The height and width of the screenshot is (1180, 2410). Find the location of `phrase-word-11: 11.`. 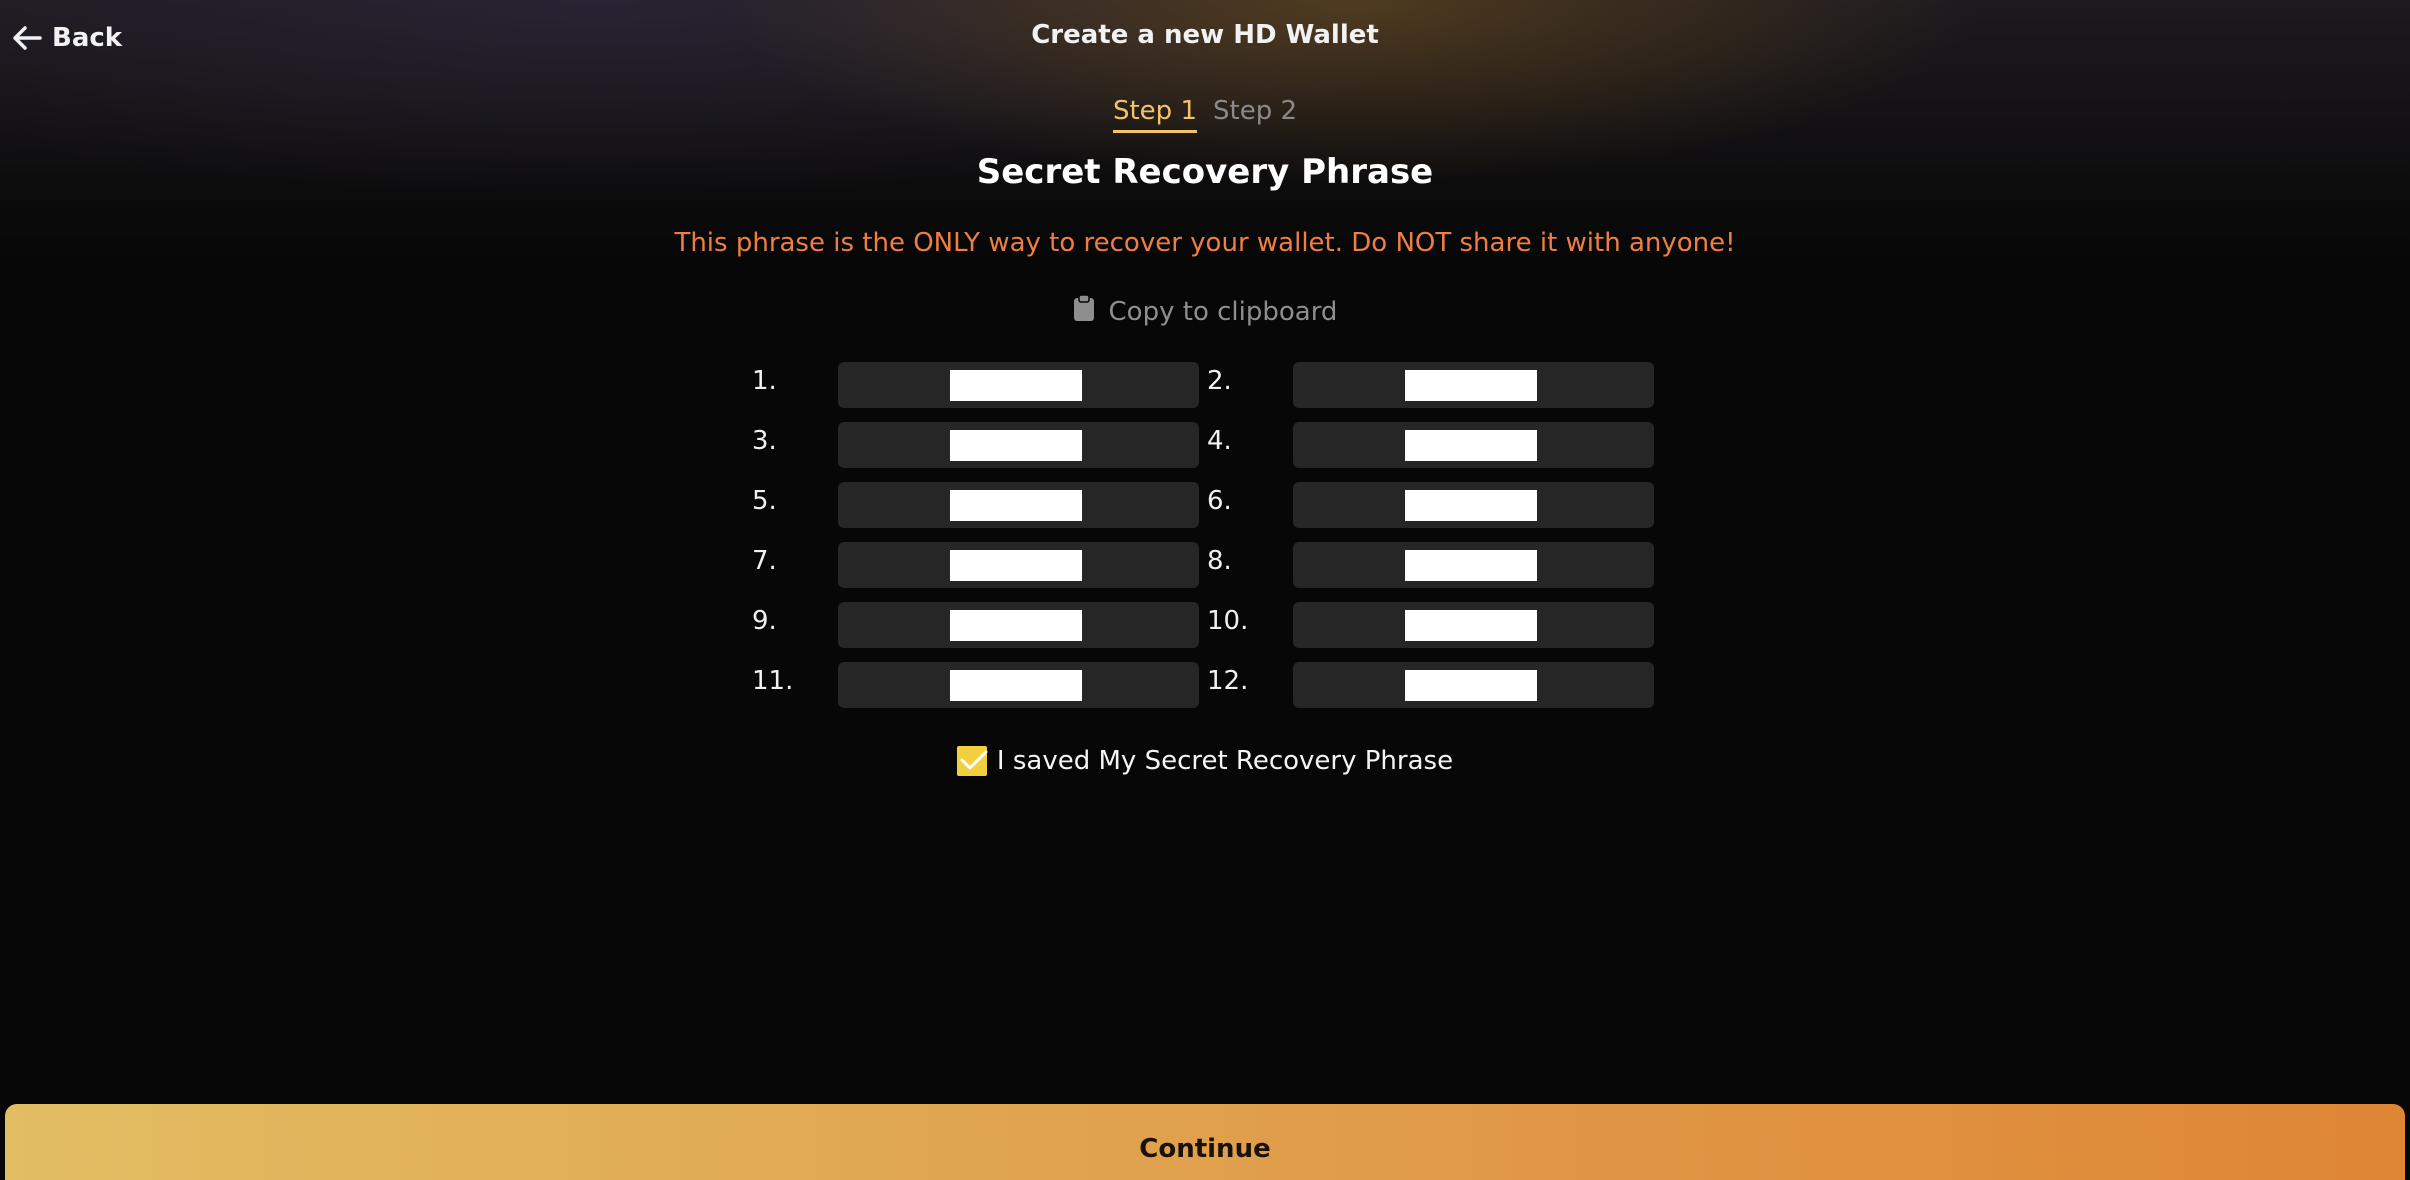

phrase-word-11: 11. is located at coordinates (979, 685).